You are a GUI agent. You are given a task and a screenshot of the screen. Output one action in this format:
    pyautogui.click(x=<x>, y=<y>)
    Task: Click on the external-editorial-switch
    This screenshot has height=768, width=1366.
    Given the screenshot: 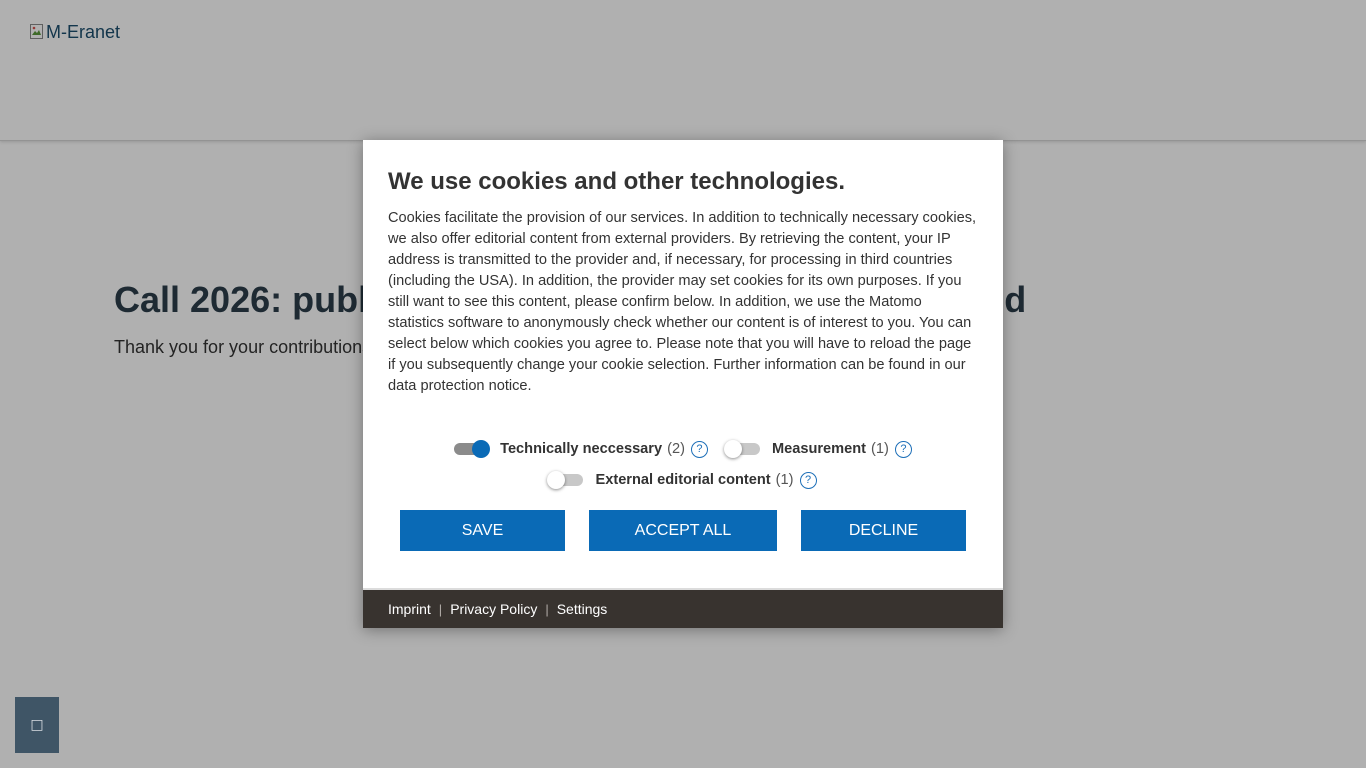 What is the action you would take?
    pyautogui.click(x=565, y=480)
    